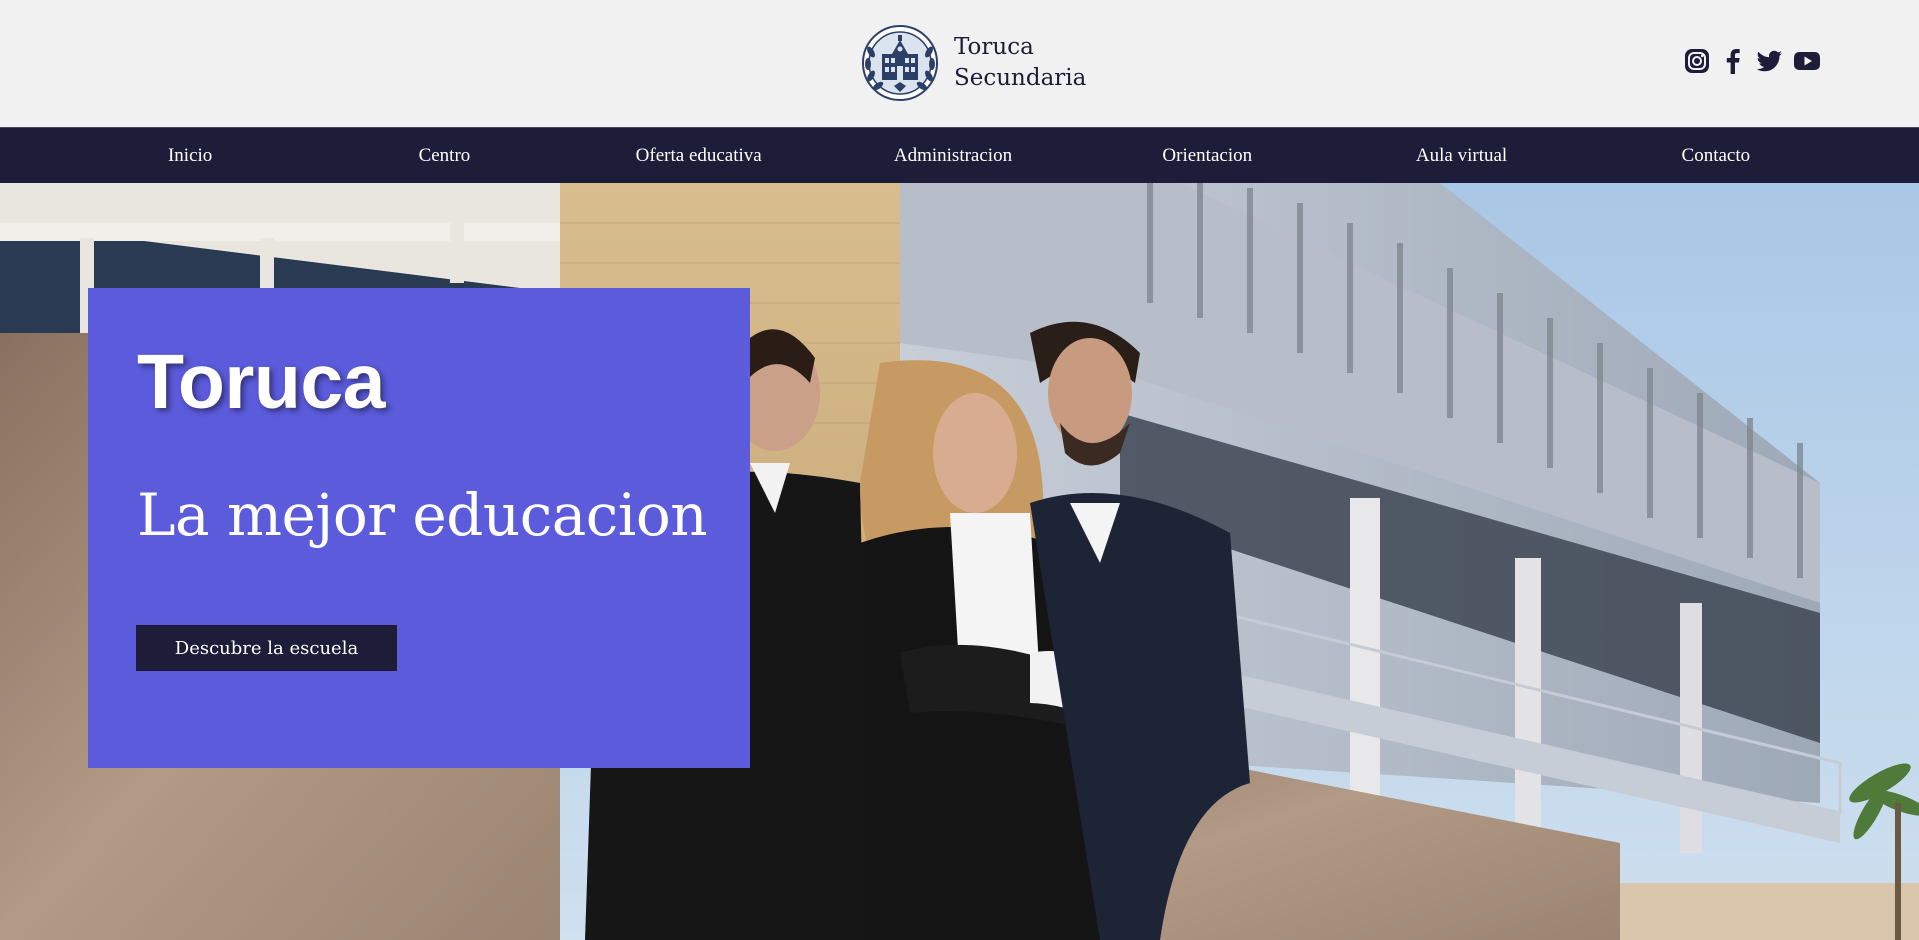  I want to click on discover-school-button: Descubre la escuela, so click(266, 648).